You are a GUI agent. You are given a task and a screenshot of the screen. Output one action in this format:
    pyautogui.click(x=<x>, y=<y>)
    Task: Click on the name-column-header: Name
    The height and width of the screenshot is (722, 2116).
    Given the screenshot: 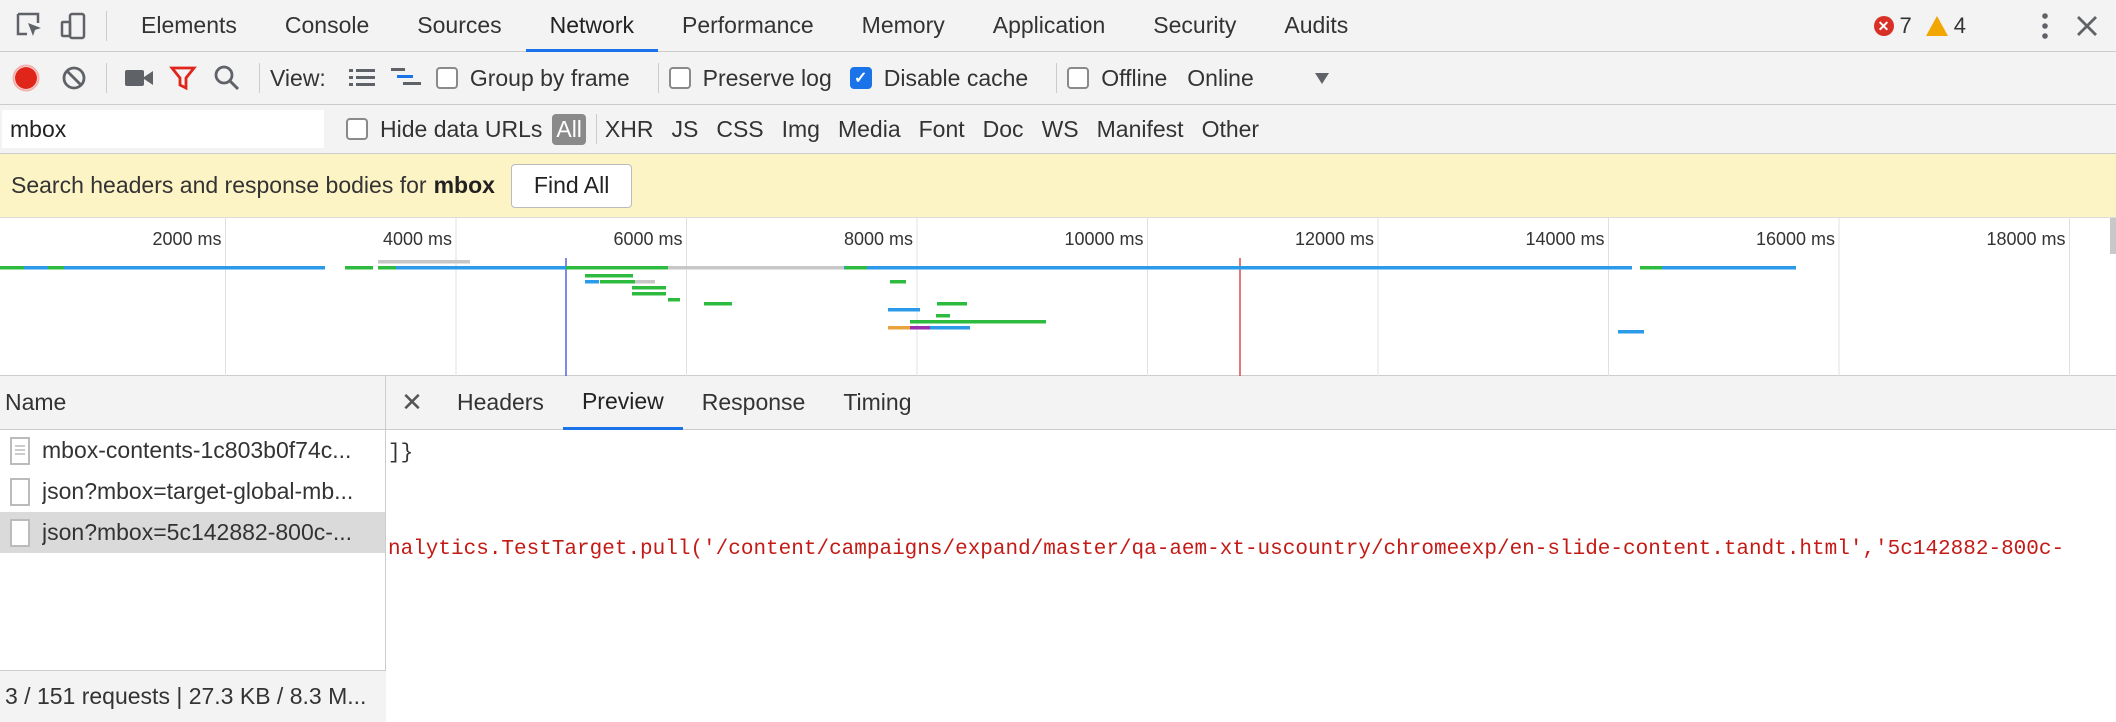 What is the action you would take?
    pyautogui.click(x=192, y=403)
    